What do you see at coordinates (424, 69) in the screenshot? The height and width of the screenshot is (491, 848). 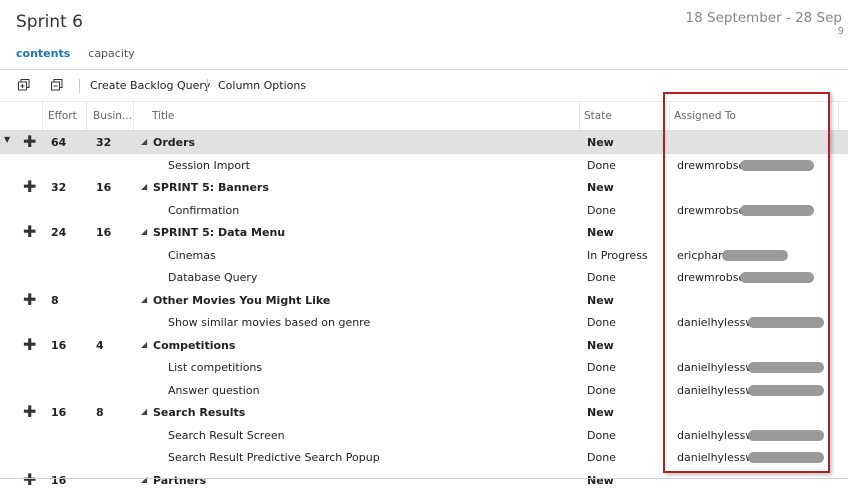 I see `header-divider` at bounding box center [424, 69].